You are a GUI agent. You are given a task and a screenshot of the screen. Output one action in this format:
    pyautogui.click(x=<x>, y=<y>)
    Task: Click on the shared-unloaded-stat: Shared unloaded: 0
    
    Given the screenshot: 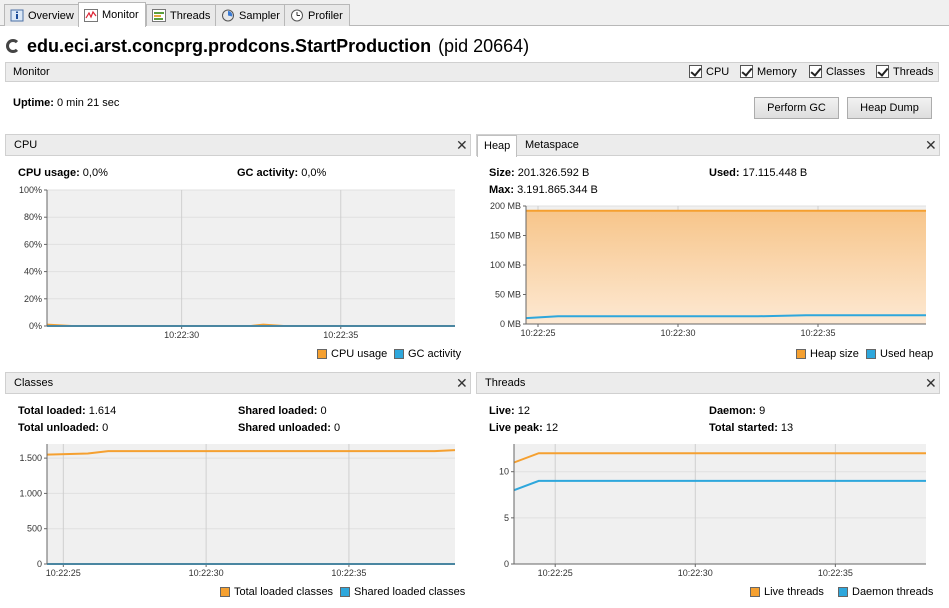 What is the action you would take?
    pyautogui.click(x=289, y=428)
    